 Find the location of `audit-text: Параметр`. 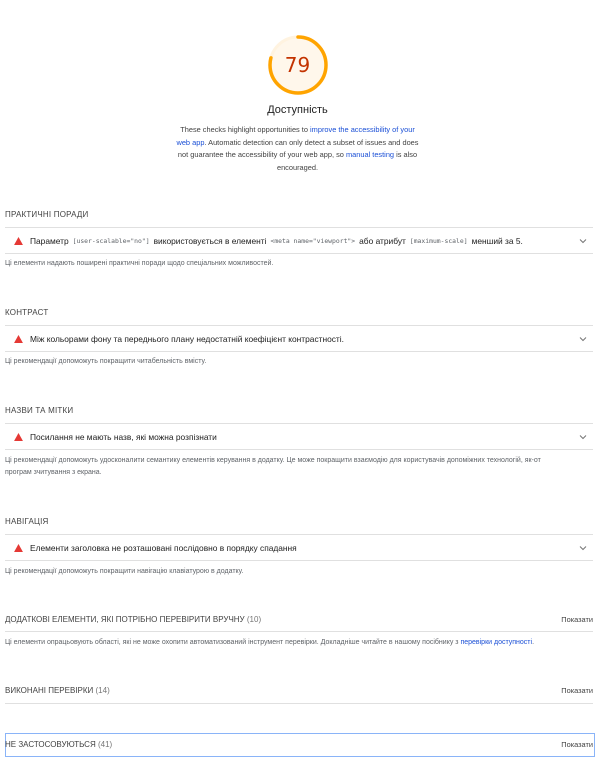

audit-text: Параметр is located at coordinates (49, 240).